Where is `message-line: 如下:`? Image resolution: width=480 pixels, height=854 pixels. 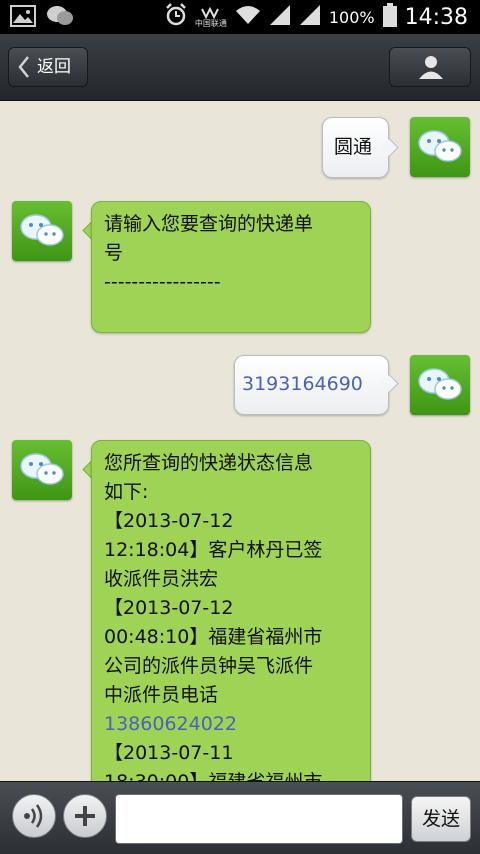 message-line: 如下: is located at coordinates (126, 492).